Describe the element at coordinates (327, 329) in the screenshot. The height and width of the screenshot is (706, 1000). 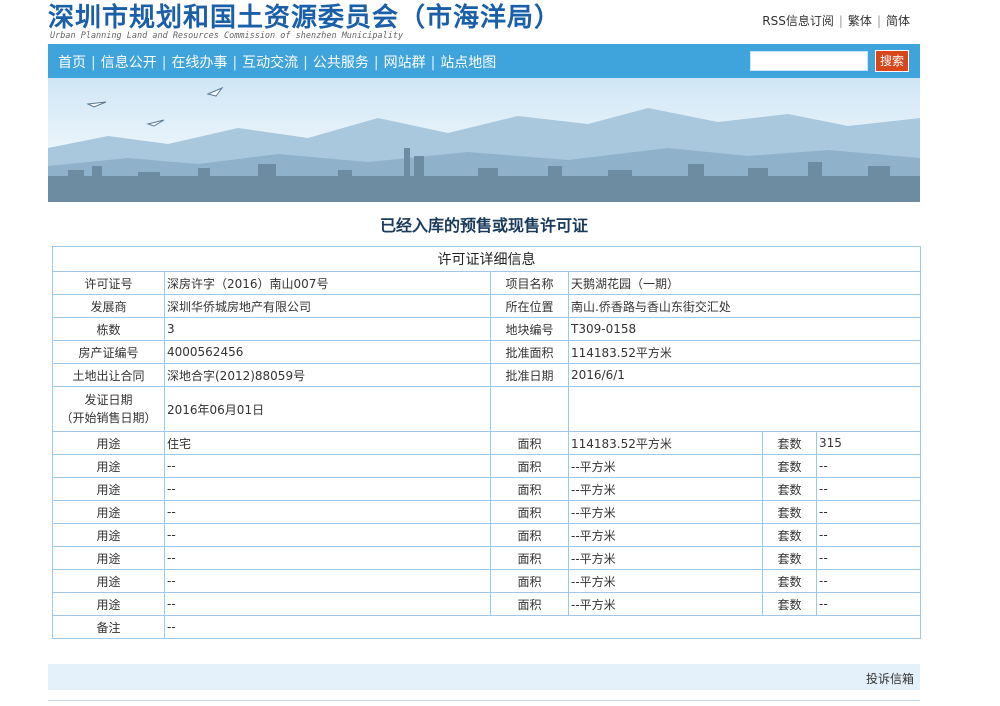
I see `buildings-value: 3` at that location.